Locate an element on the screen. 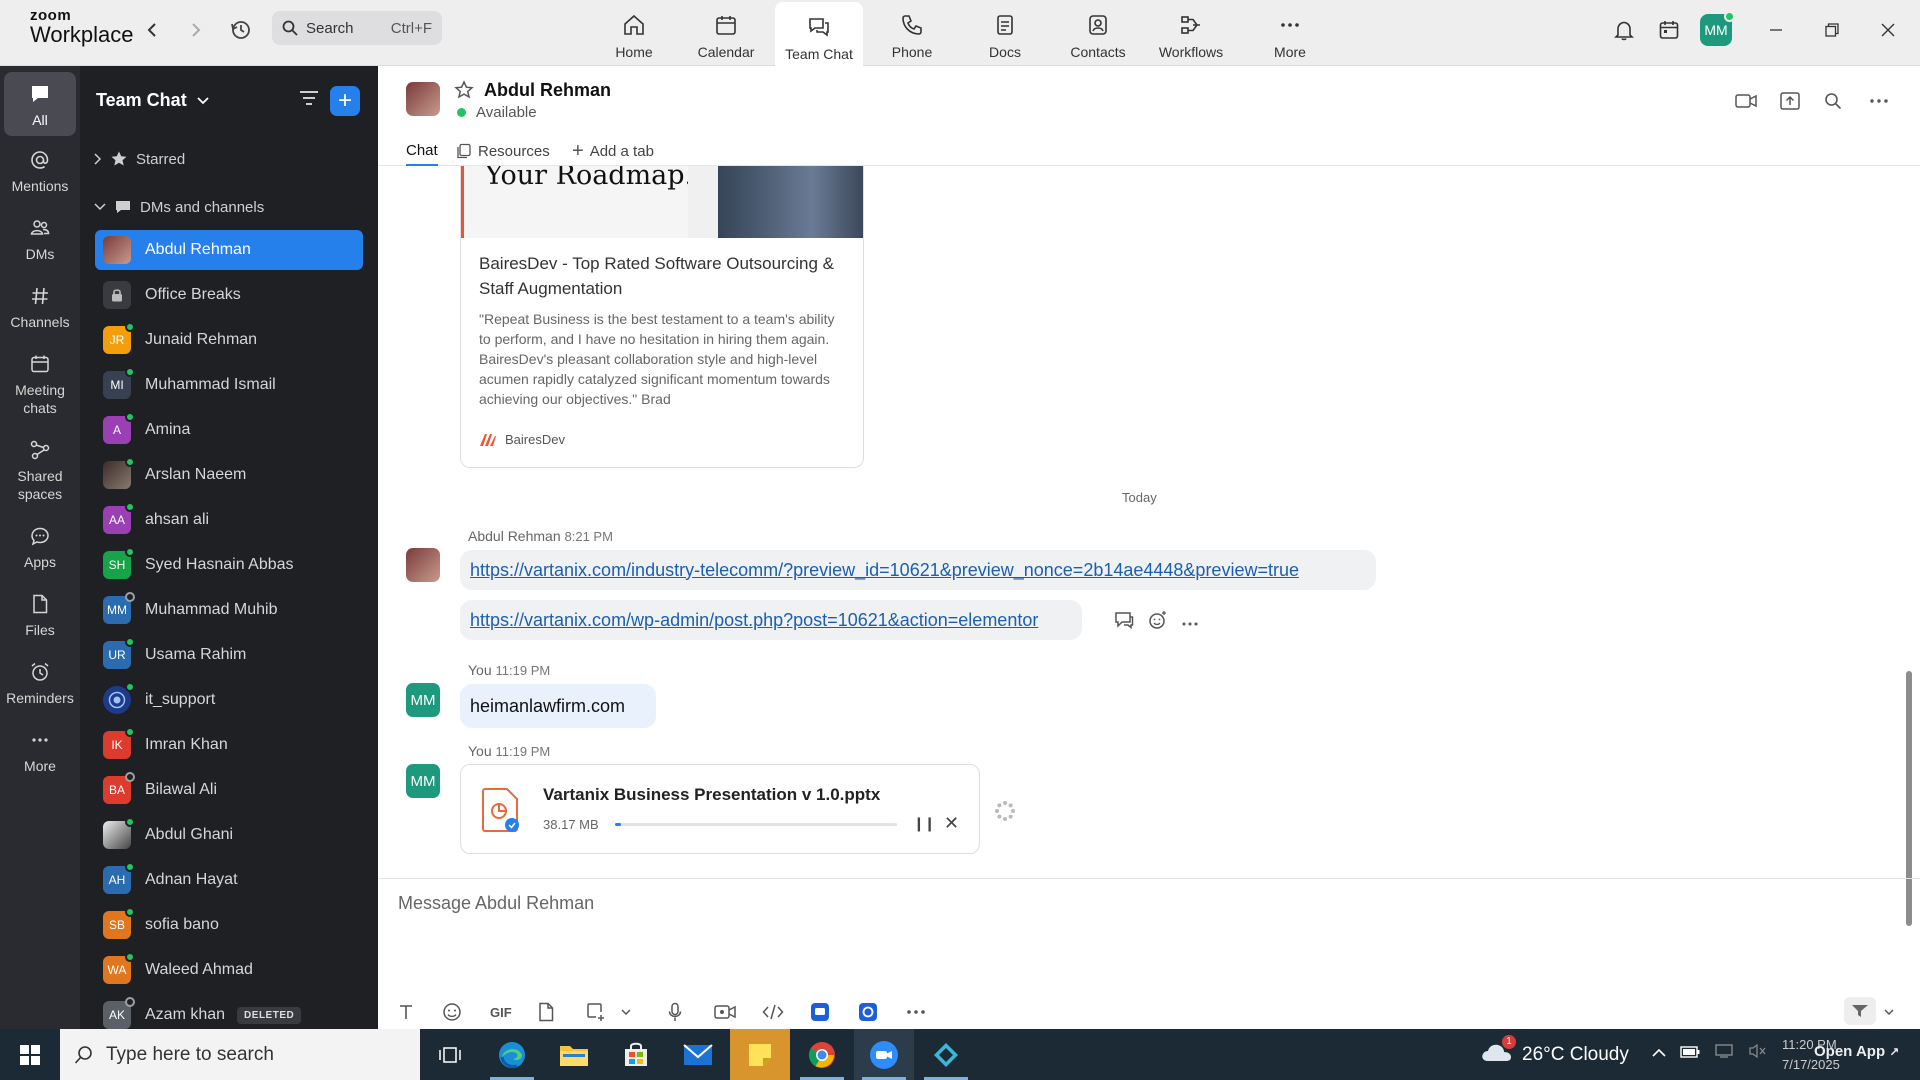 This screenshot has width=1920, height=1080. nav-home: Home is located at coordinates (634, 33).